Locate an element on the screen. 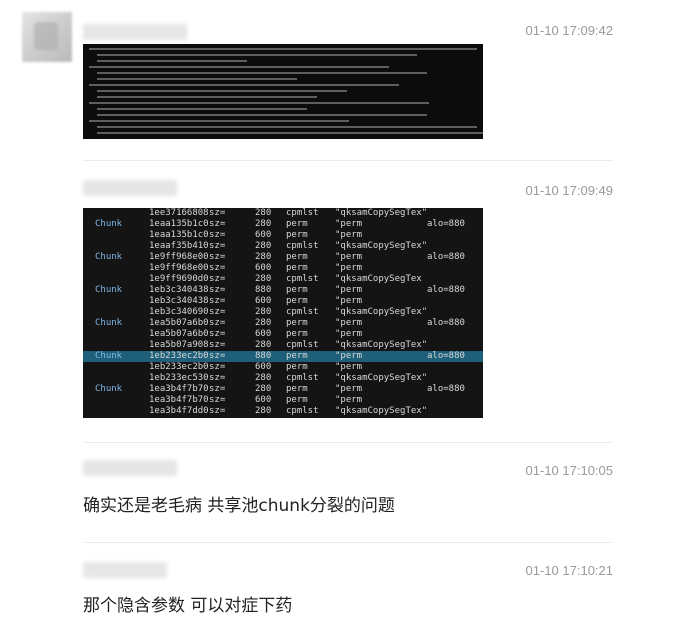 Image resolution: width=699 pixels, height=626 pixels. terminal-row: 1e9ff9690d0 sz= 280 cpmlst "qksamCopySegTex is located at coordinates (283, 279).